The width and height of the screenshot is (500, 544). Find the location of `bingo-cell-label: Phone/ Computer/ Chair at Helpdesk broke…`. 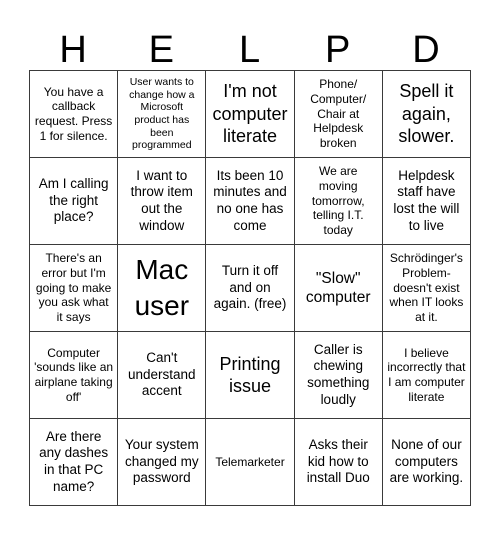

bingo-cell-label: Phone/ Computer/ Chair at Helpdesk broke… is located at coordinates (338, 113).